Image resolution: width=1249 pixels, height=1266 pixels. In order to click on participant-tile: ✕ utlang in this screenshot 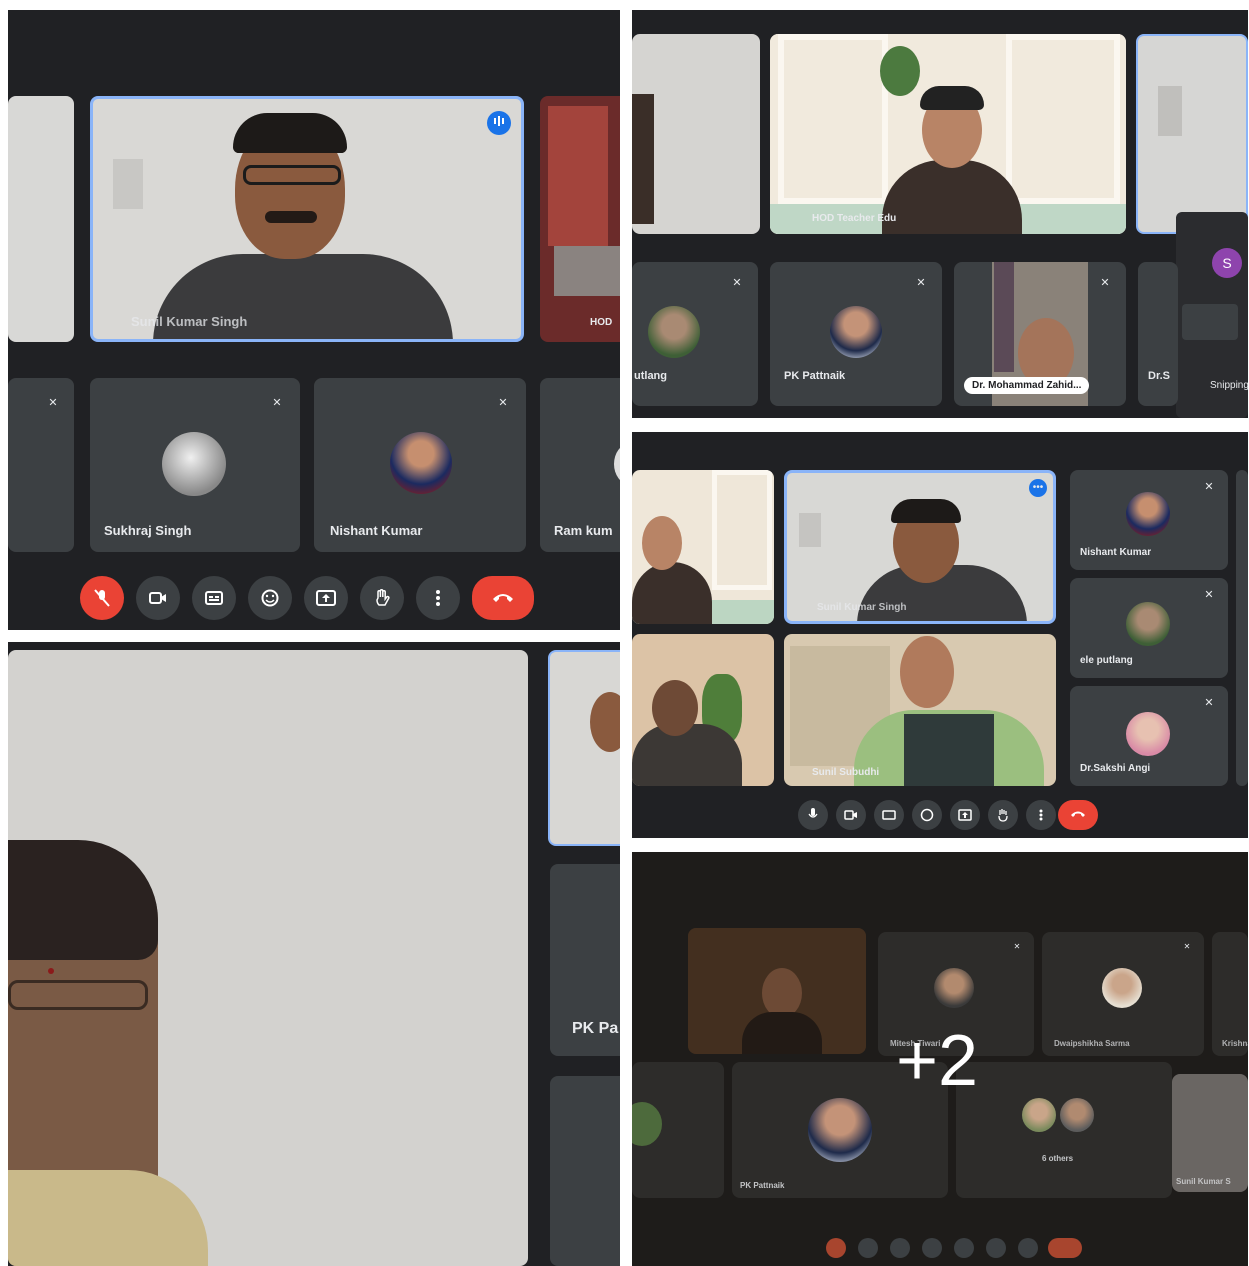, I will do `click(695, 334)`.